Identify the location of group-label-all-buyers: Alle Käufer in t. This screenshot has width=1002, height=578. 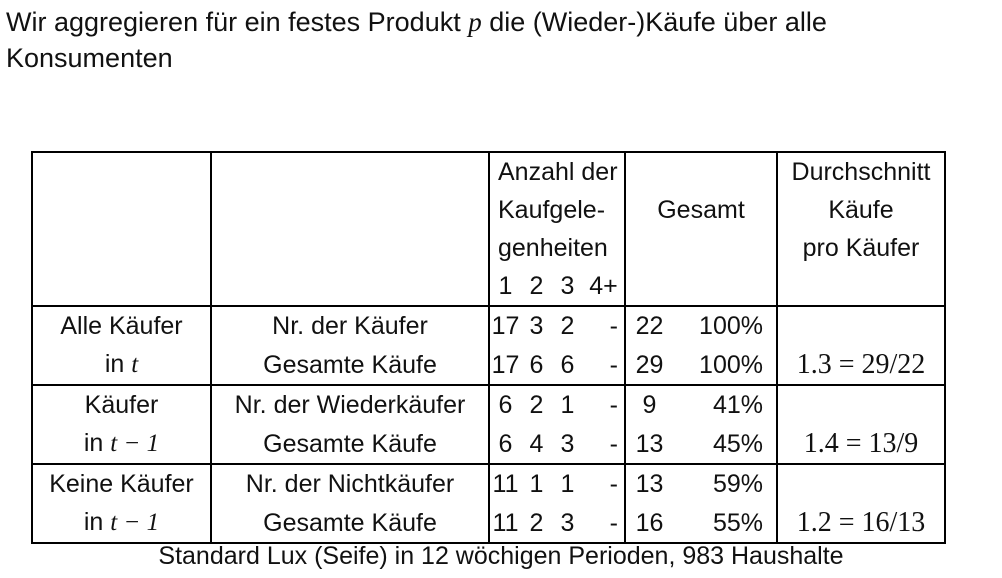
(121, 345).